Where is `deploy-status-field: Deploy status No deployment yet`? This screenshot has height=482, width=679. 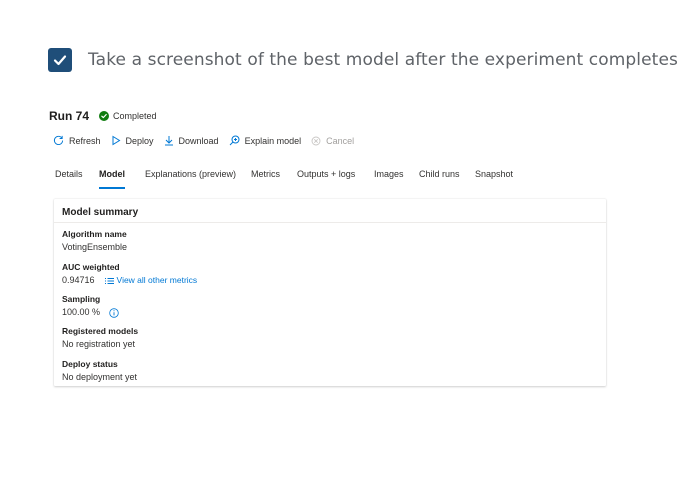 deploy-status-field: Deploy status No deployment yet is located at coordinates (99, 371).